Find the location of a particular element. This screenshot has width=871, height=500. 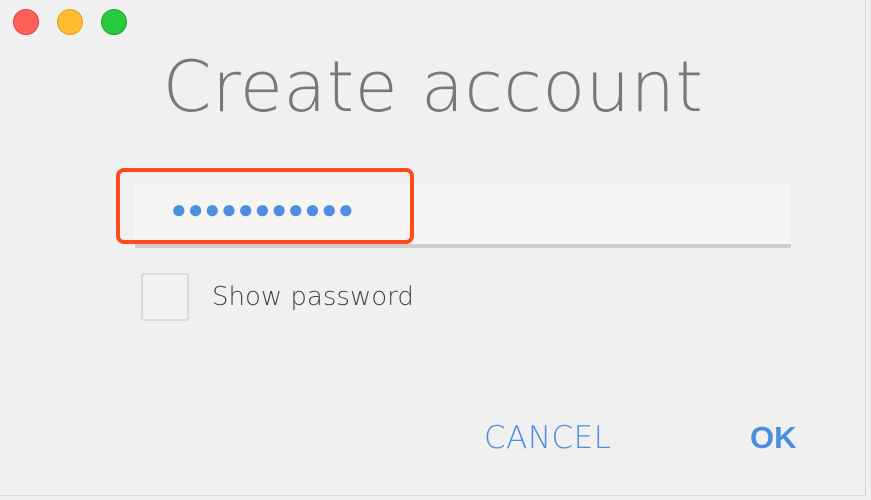

window-controls is located at coordinates (70, 22).